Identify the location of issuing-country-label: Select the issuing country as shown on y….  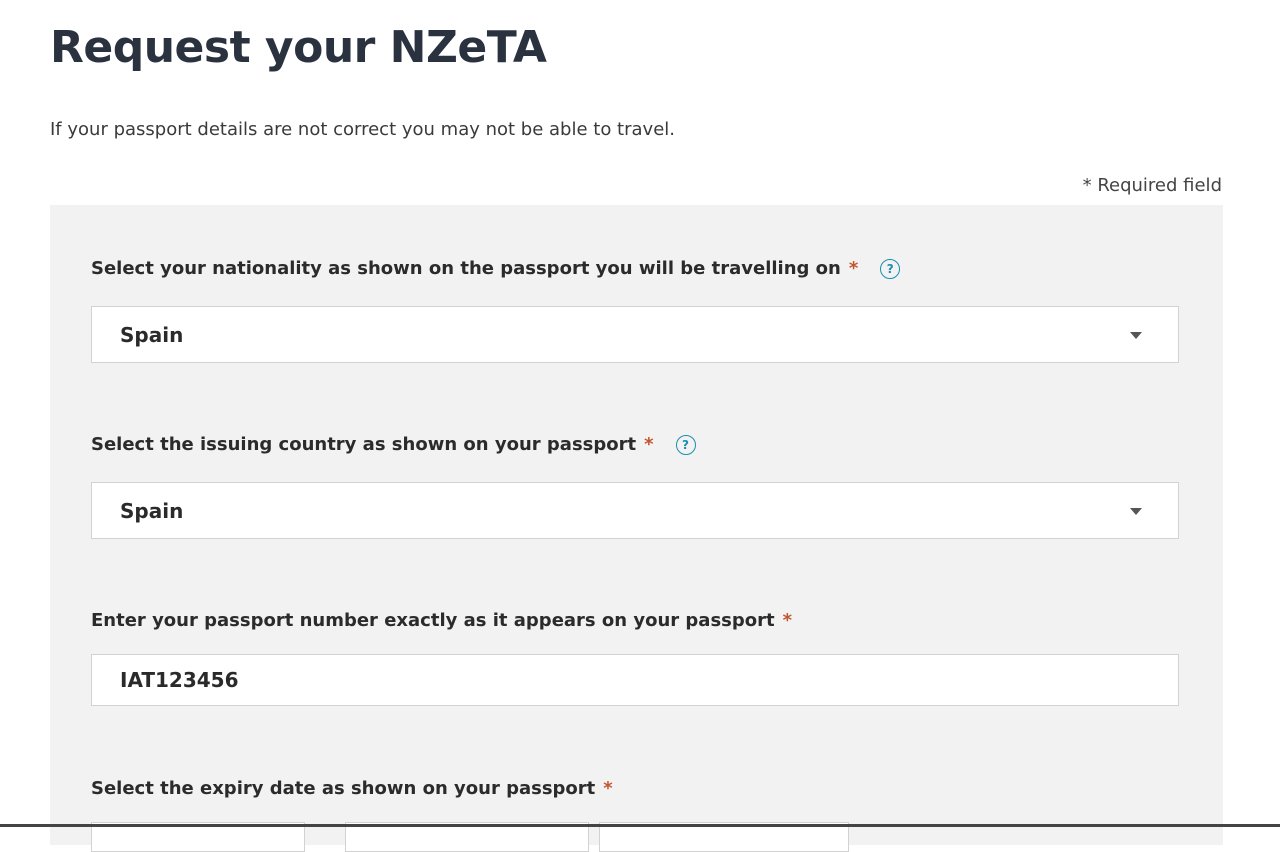
(393, 444).